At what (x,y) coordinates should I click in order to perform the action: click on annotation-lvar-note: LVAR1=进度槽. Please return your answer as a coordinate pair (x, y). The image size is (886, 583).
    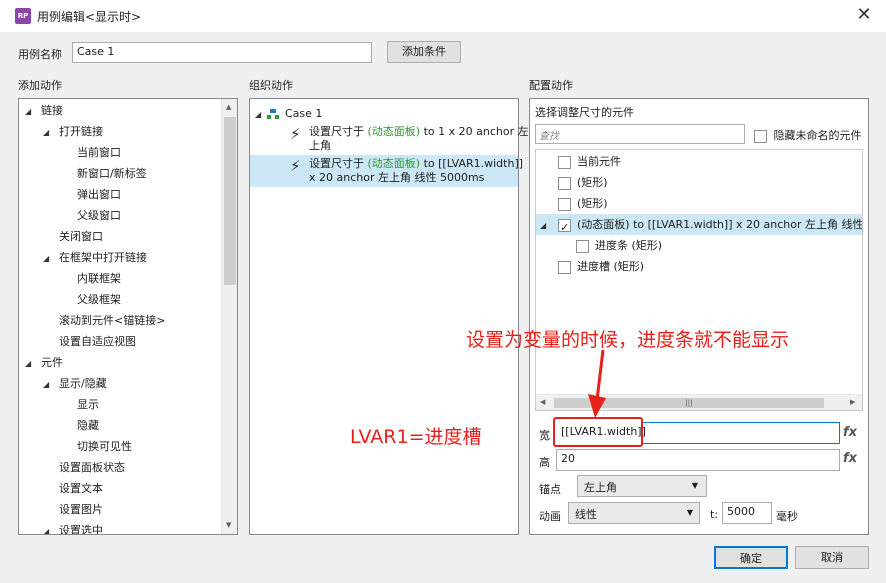
    Looking at the image, I should click on (416, 437).